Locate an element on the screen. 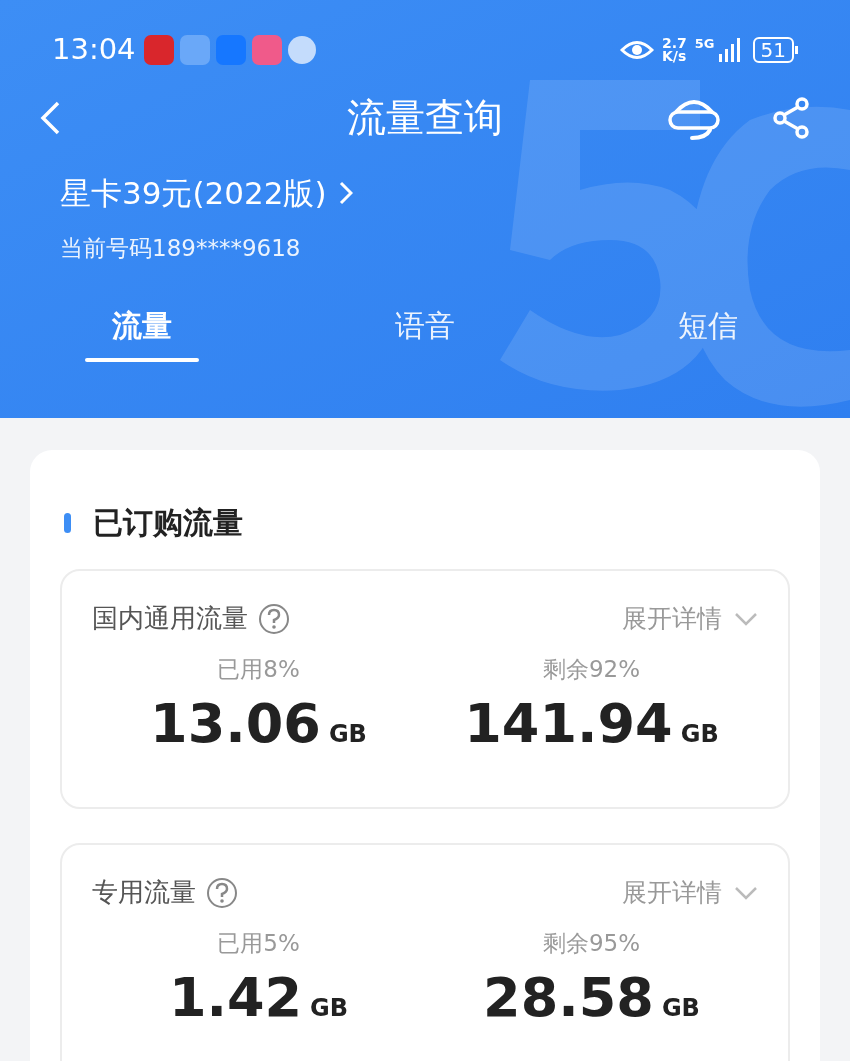 This screenshot has width=850, height=1061. tab: 短信 is located at coordinates (708, 332).